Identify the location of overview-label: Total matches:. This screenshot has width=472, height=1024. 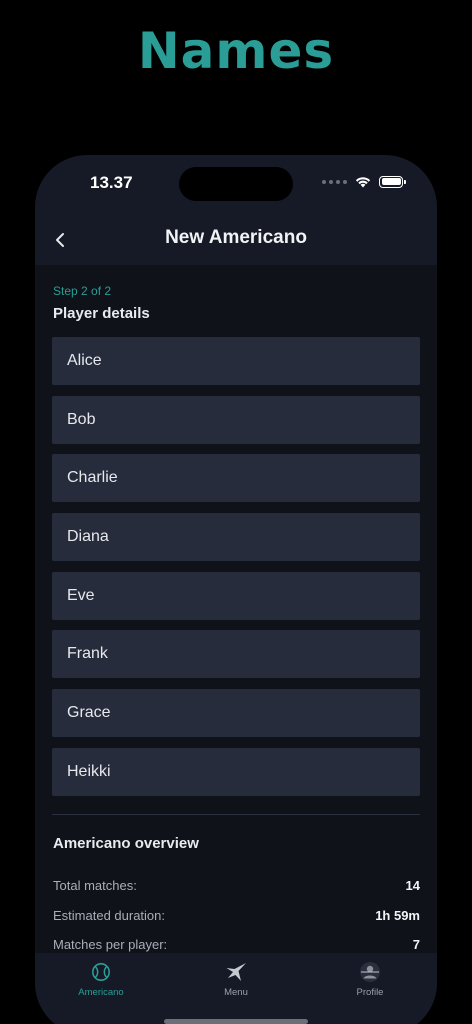
(95, 886).